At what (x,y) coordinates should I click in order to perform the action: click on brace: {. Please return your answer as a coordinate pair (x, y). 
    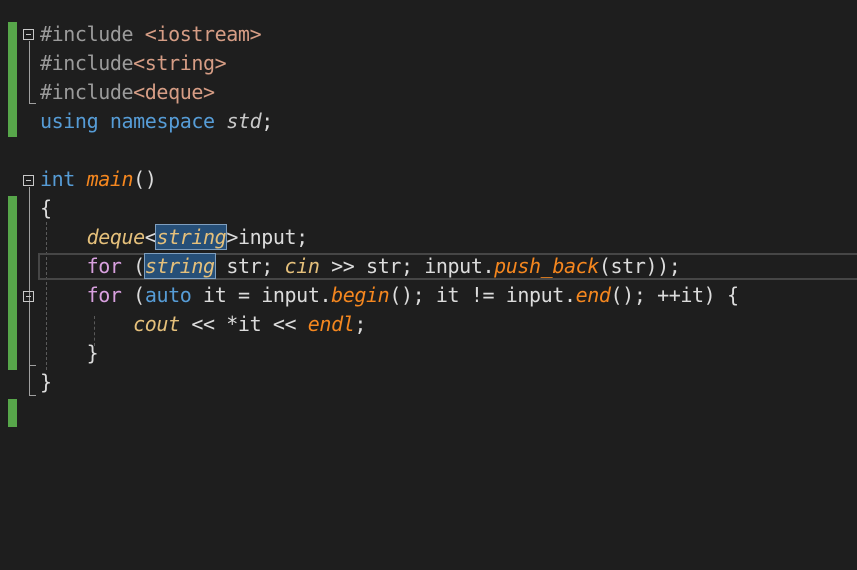
    Looking at the image, I should click on (46, 208).